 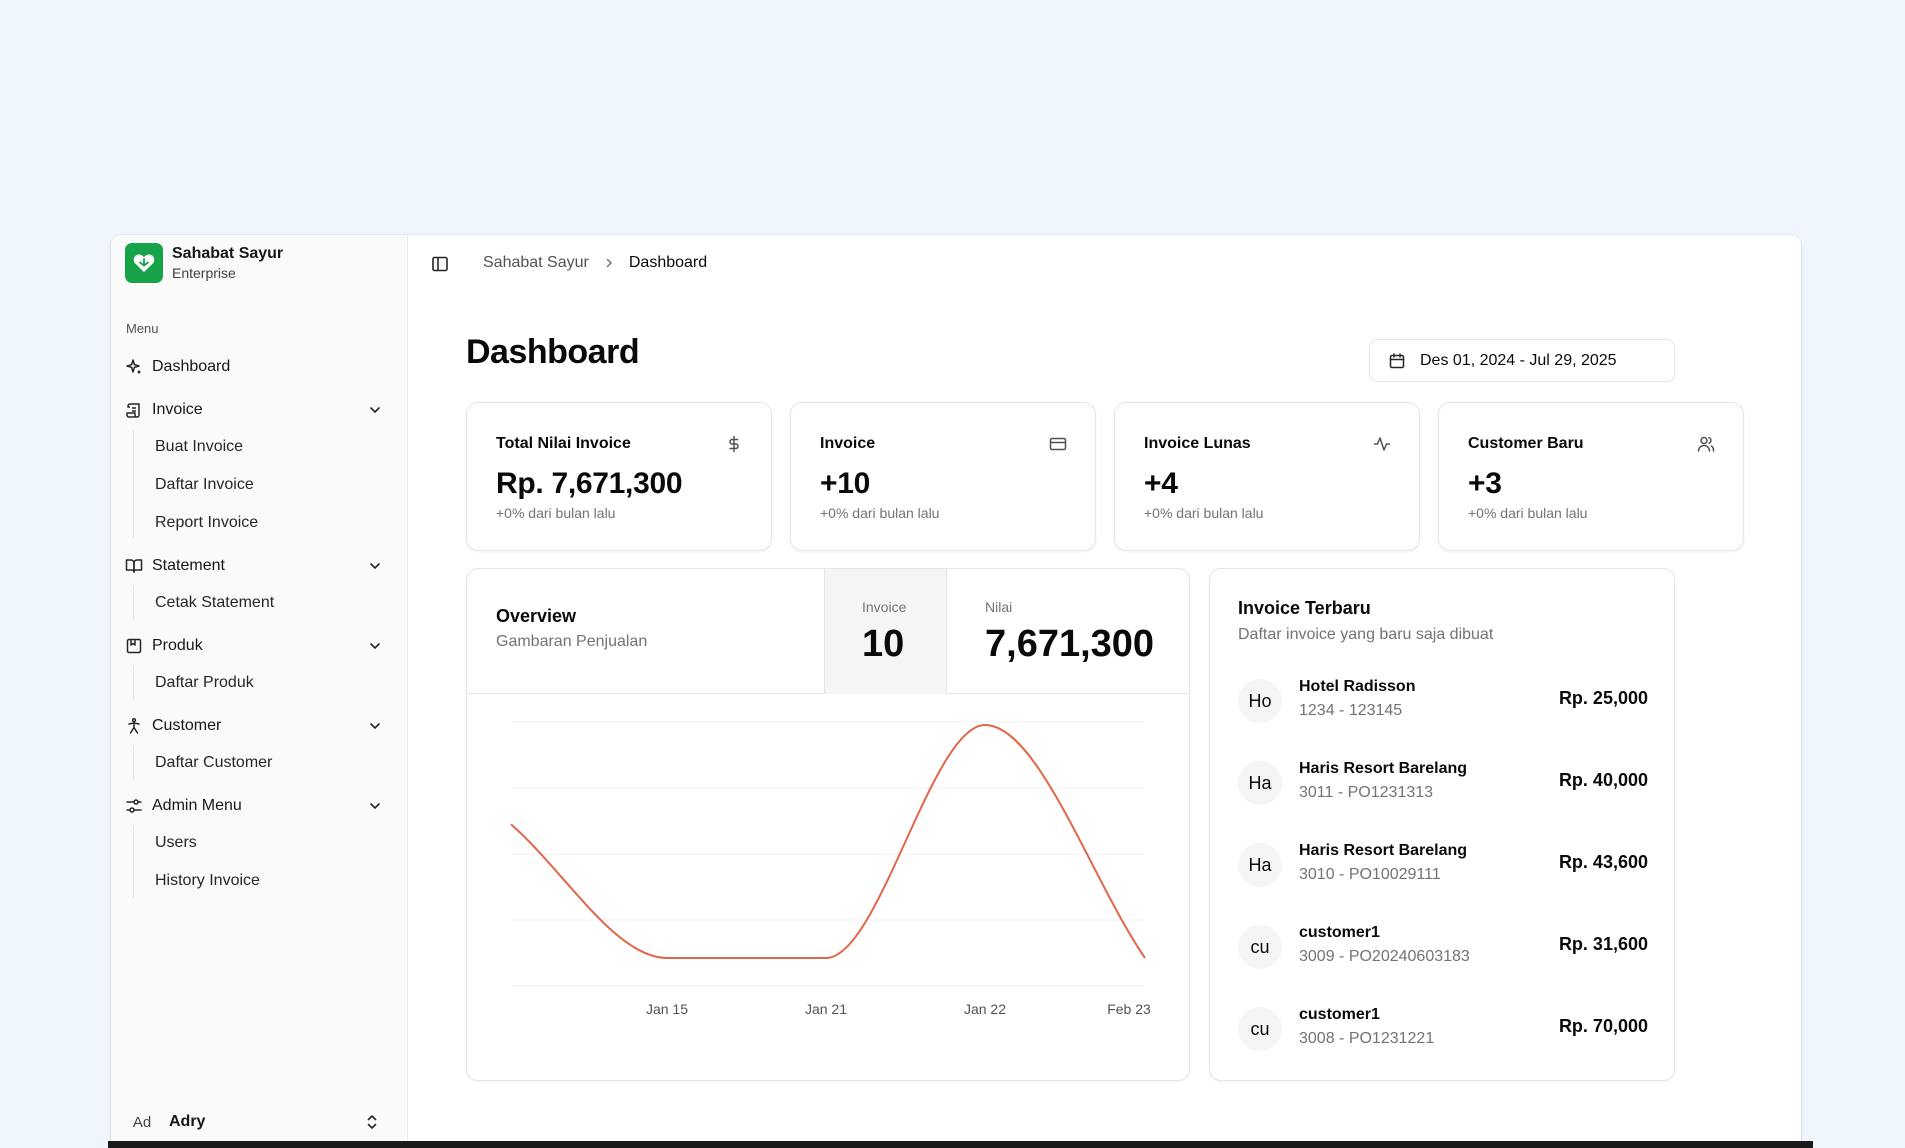 I want to click on metric-invoice-toggle: Invoice 10, so click(x=885, y=631).